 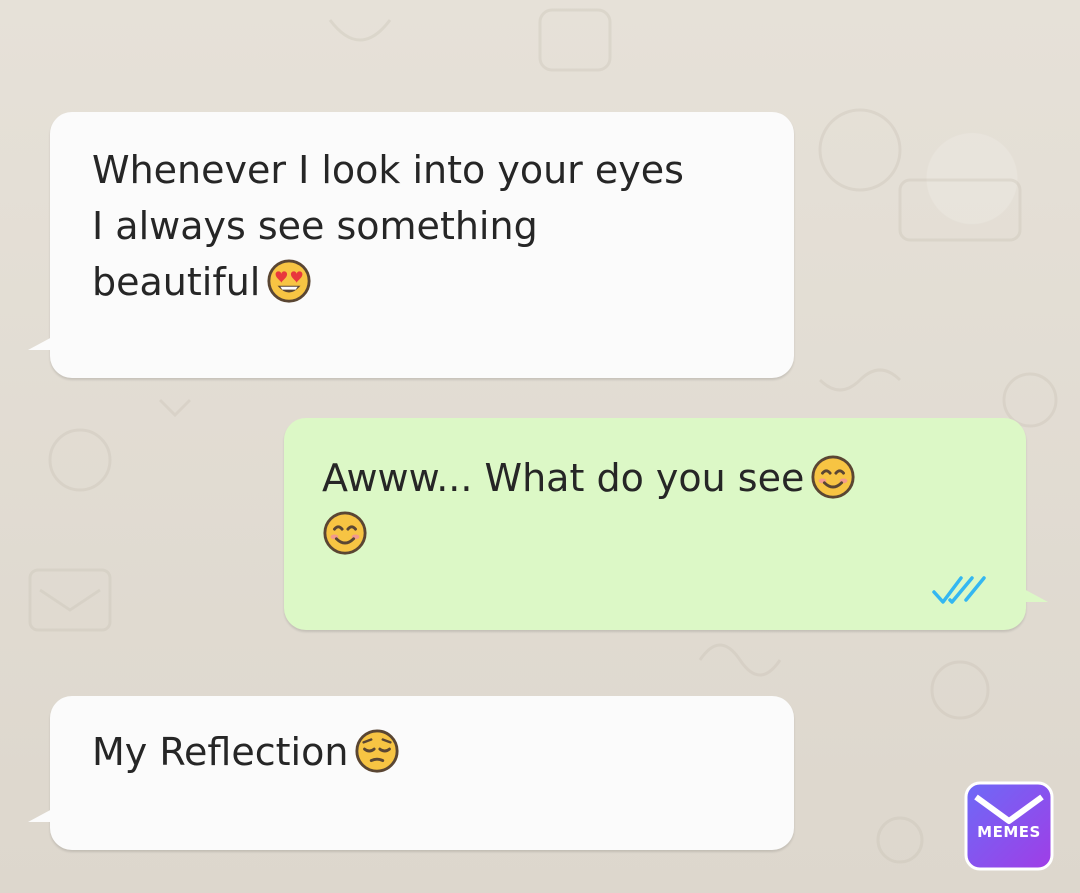 I want to click on message-line: I always see something, so click(x=315, y=226).